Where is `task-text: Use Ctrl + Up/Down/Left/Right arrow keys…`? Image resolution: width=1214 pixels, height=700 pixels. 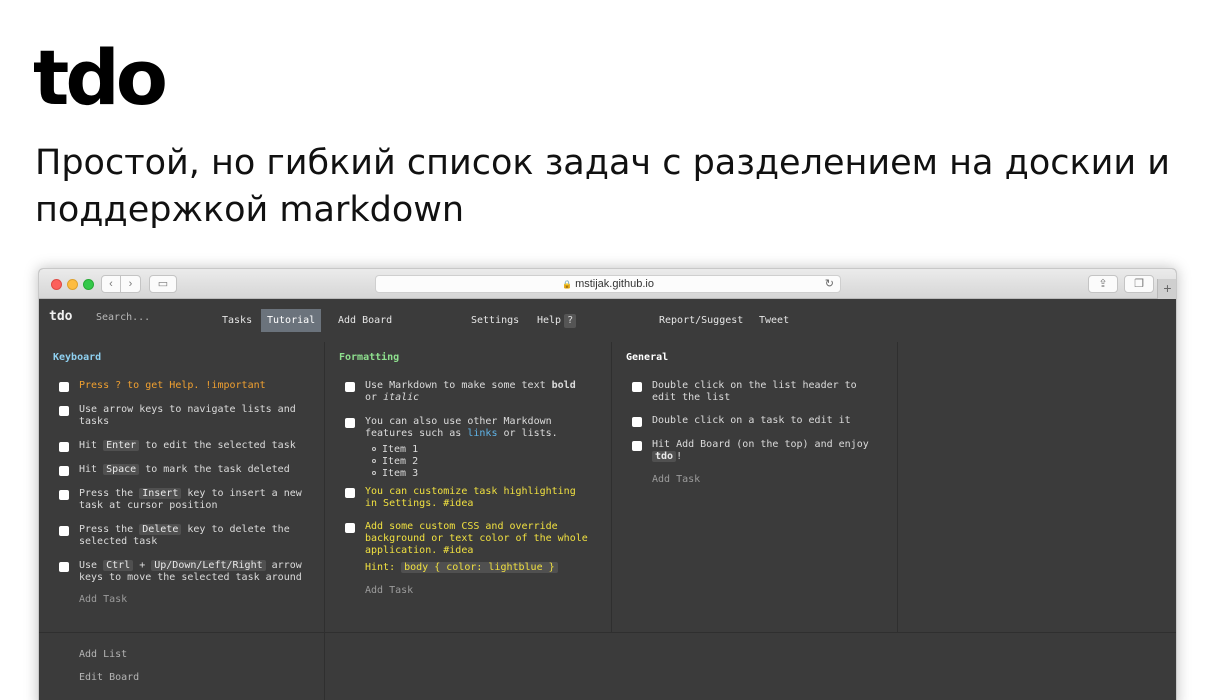 task-text: Use Ctrl + Up/Down/Left/Right arrow keys… is located at coordinates (190, 571).